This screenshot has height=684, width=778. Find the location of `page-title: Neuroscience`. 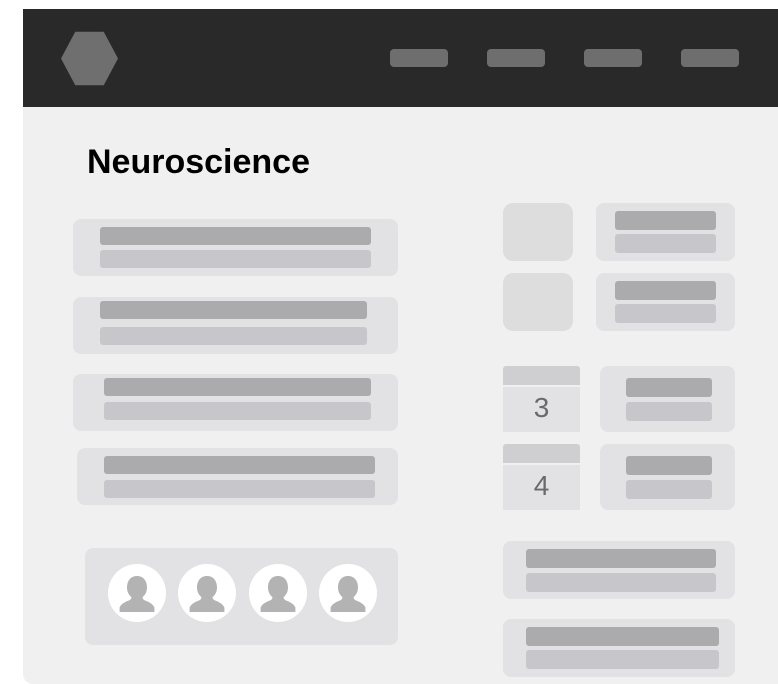

page-title: Neuroscience is located at coordinates (198, 162).